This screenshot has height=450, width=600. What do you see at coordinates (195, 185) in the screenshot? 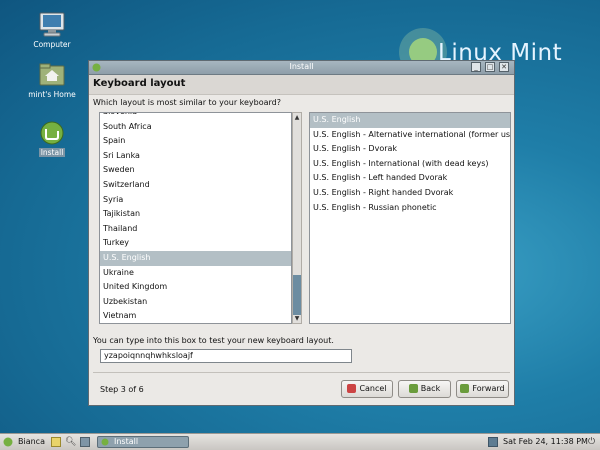
I see `country-item: Switzerland` at bounding box center [195, 185].